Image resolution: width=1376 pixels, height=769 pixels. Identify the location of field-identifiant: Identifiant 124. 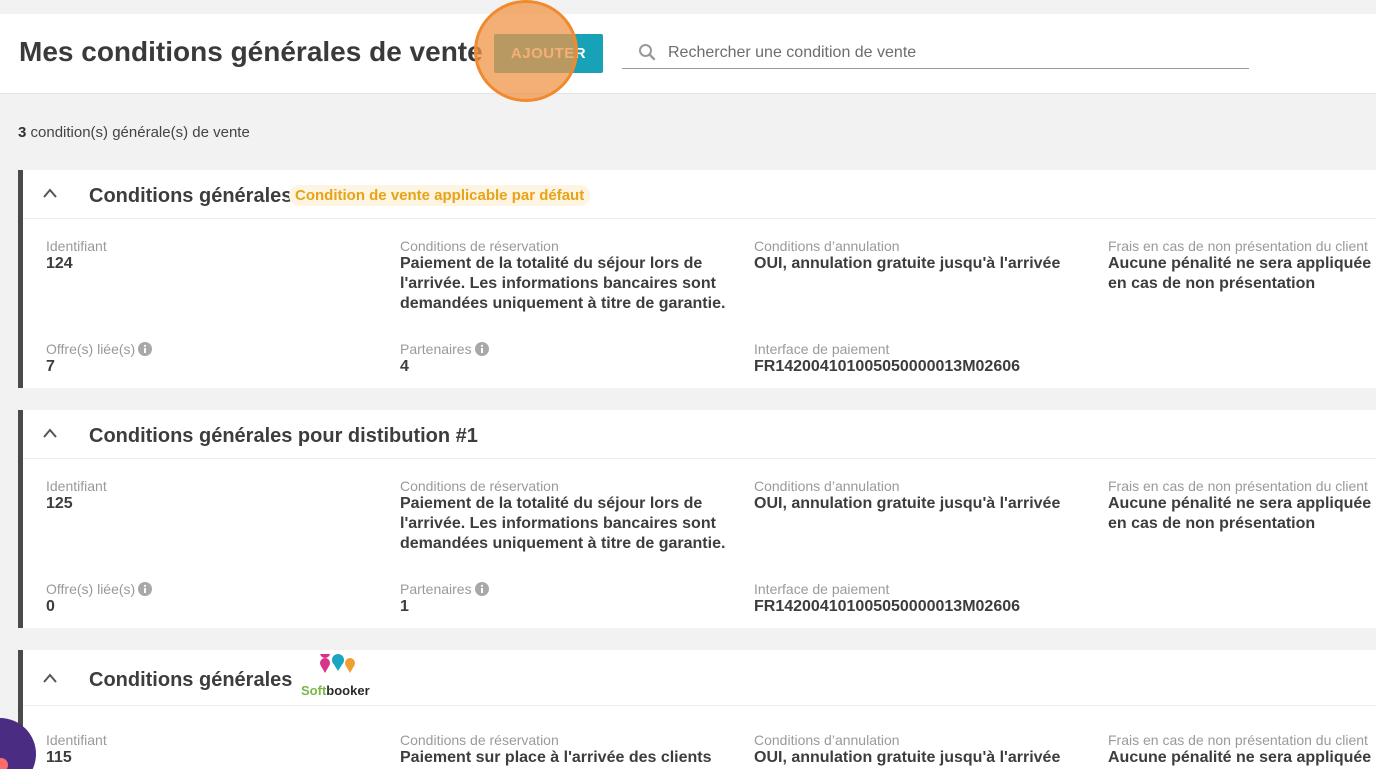
(76, 256).